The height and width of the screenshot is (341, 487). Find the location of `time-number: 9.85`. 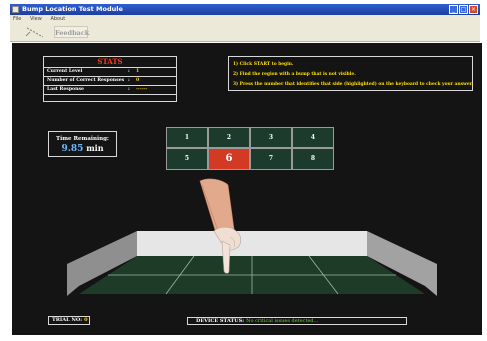

time-number: 9.85 is located at coordinates (72, 149).